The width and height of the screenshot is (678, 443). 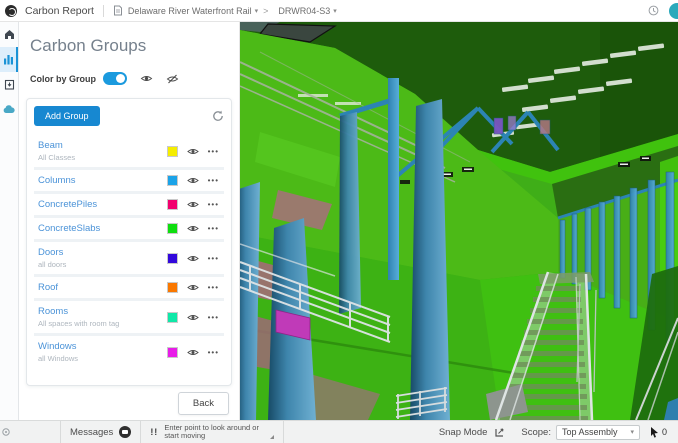 I want to click on group-name: ConcretePiles, so click(x=102, y=204).